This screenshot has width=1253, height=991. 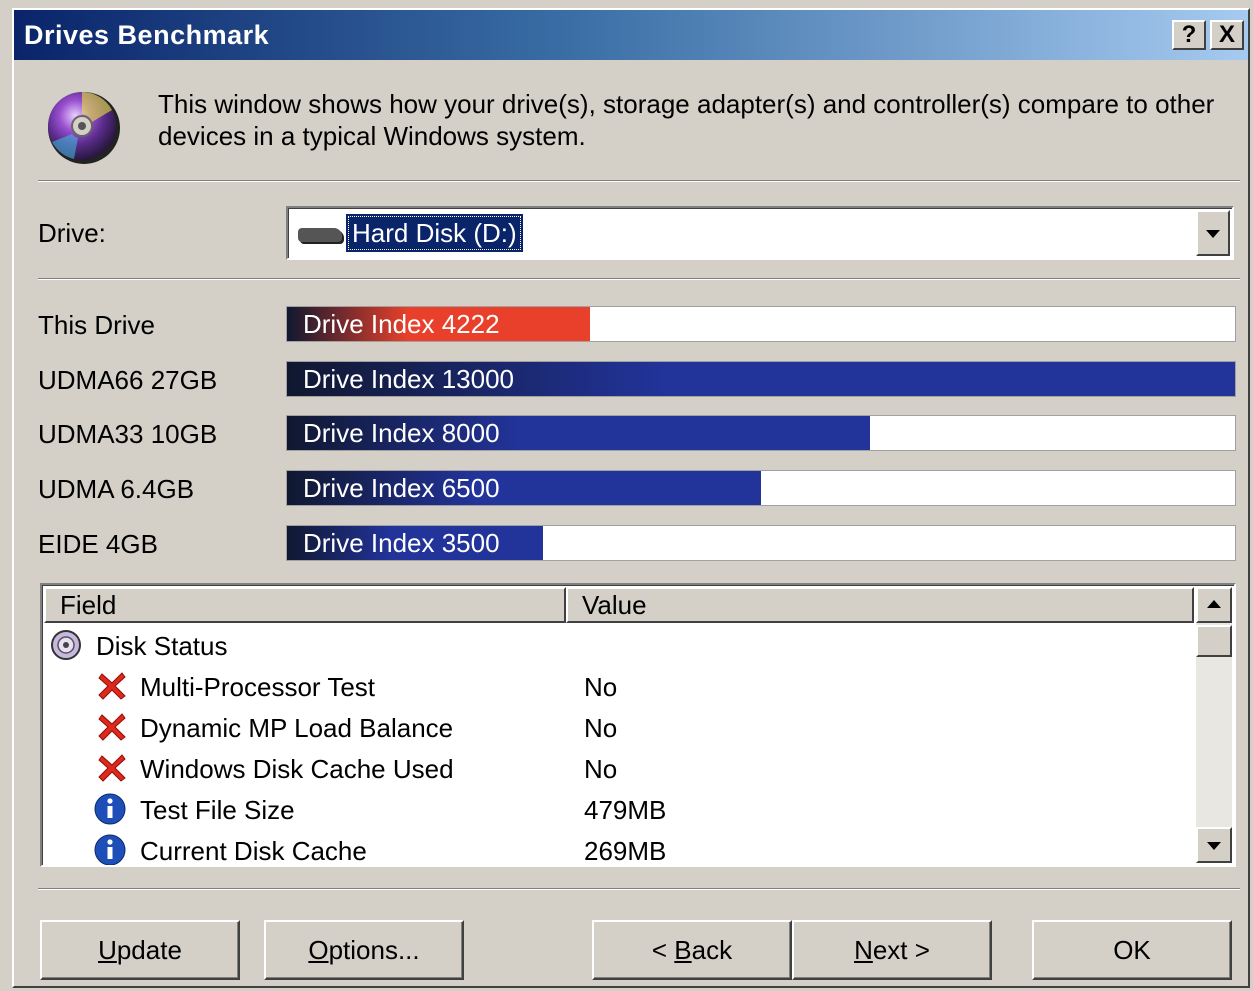 I want to click on benchmark-track: Drive Index 4222, so click(x=761, y=324).